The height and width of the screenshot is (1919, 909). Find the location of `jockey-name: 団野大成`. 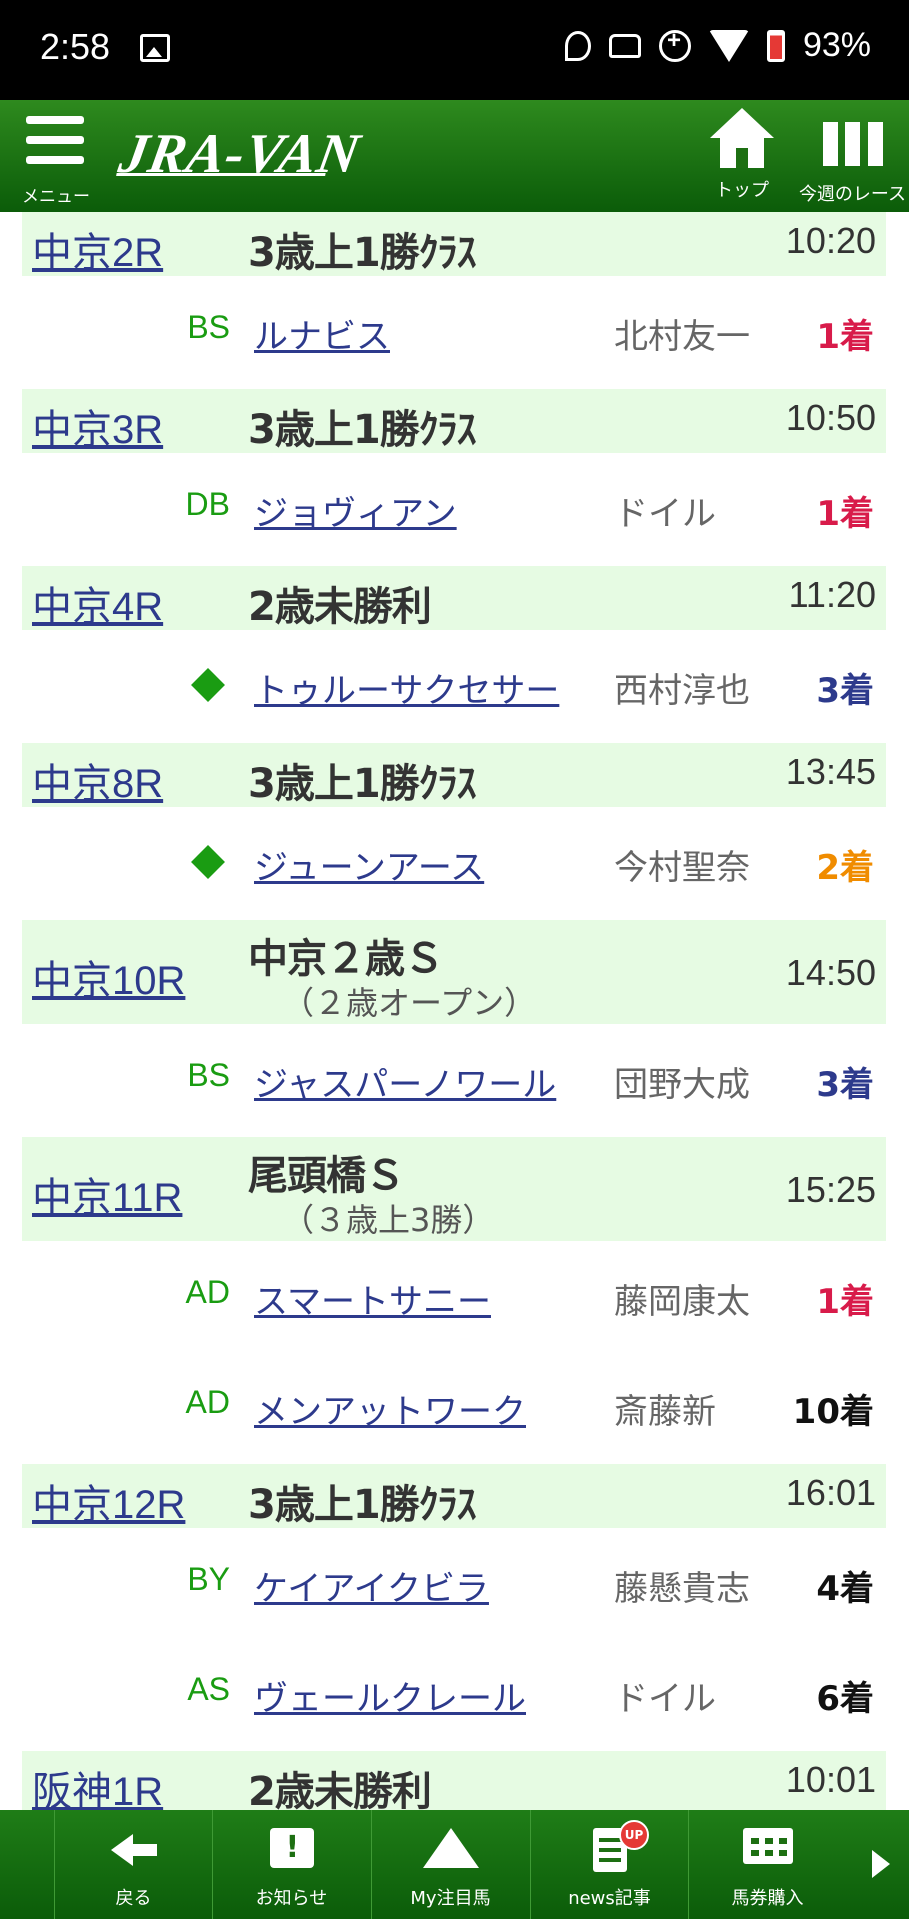

jockey-name: 団野大成 is located at coordinates (682, 1085).